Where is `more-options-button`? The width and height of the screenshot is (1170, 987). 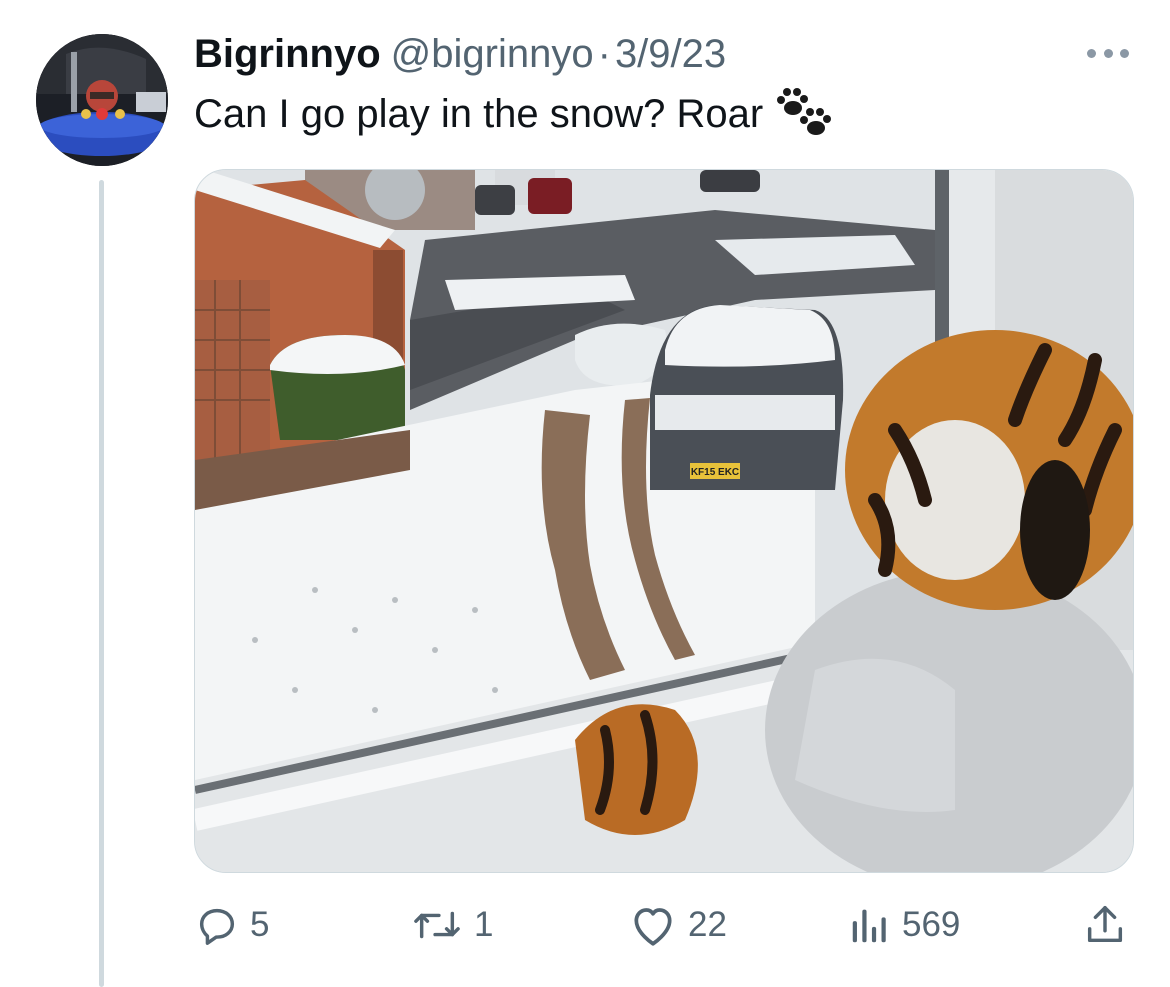
more-options-button is located at coordinates (1108, 53).